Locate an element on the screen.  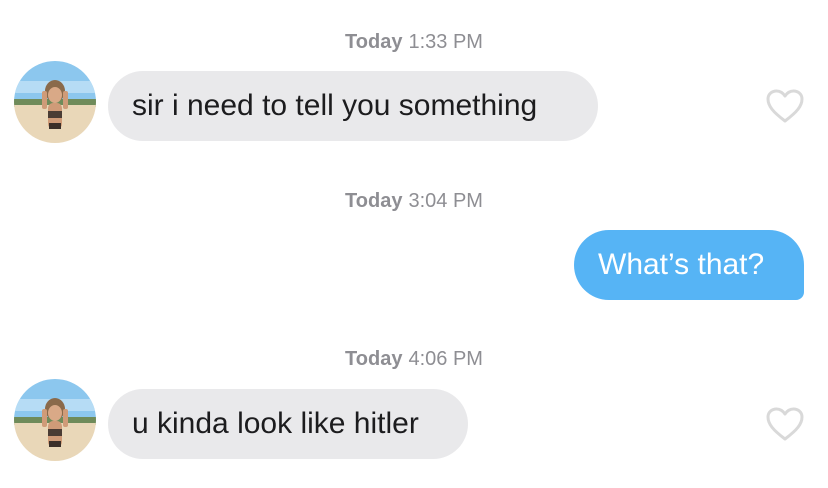
timestamp-time: 3:04 PM is located at coordinates (445, 201).